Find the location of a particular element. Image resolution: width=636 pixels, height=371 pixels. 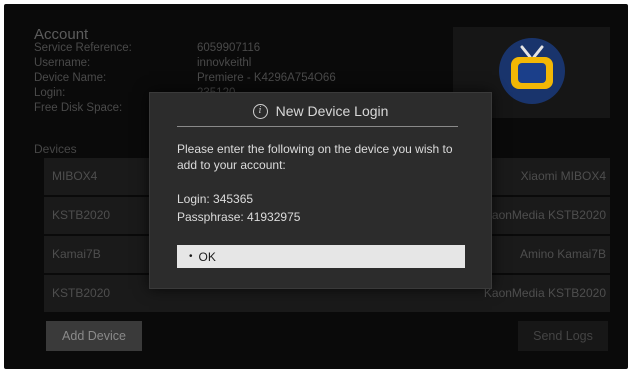

send-logs-button: Send Logs is located at coordinates (563, 336).